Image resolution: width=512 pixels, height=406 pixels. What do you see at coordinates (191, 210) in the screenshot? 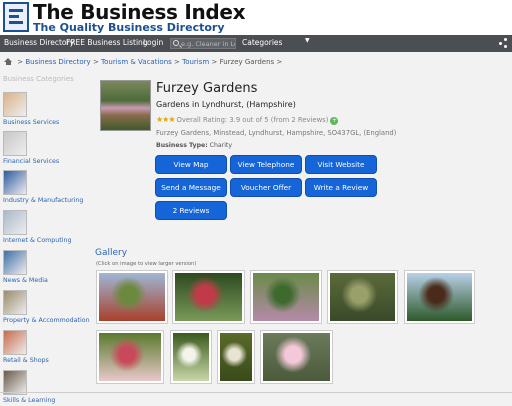
I see `reviews-button: 2 Reviews` at bounding box center [191, 210].